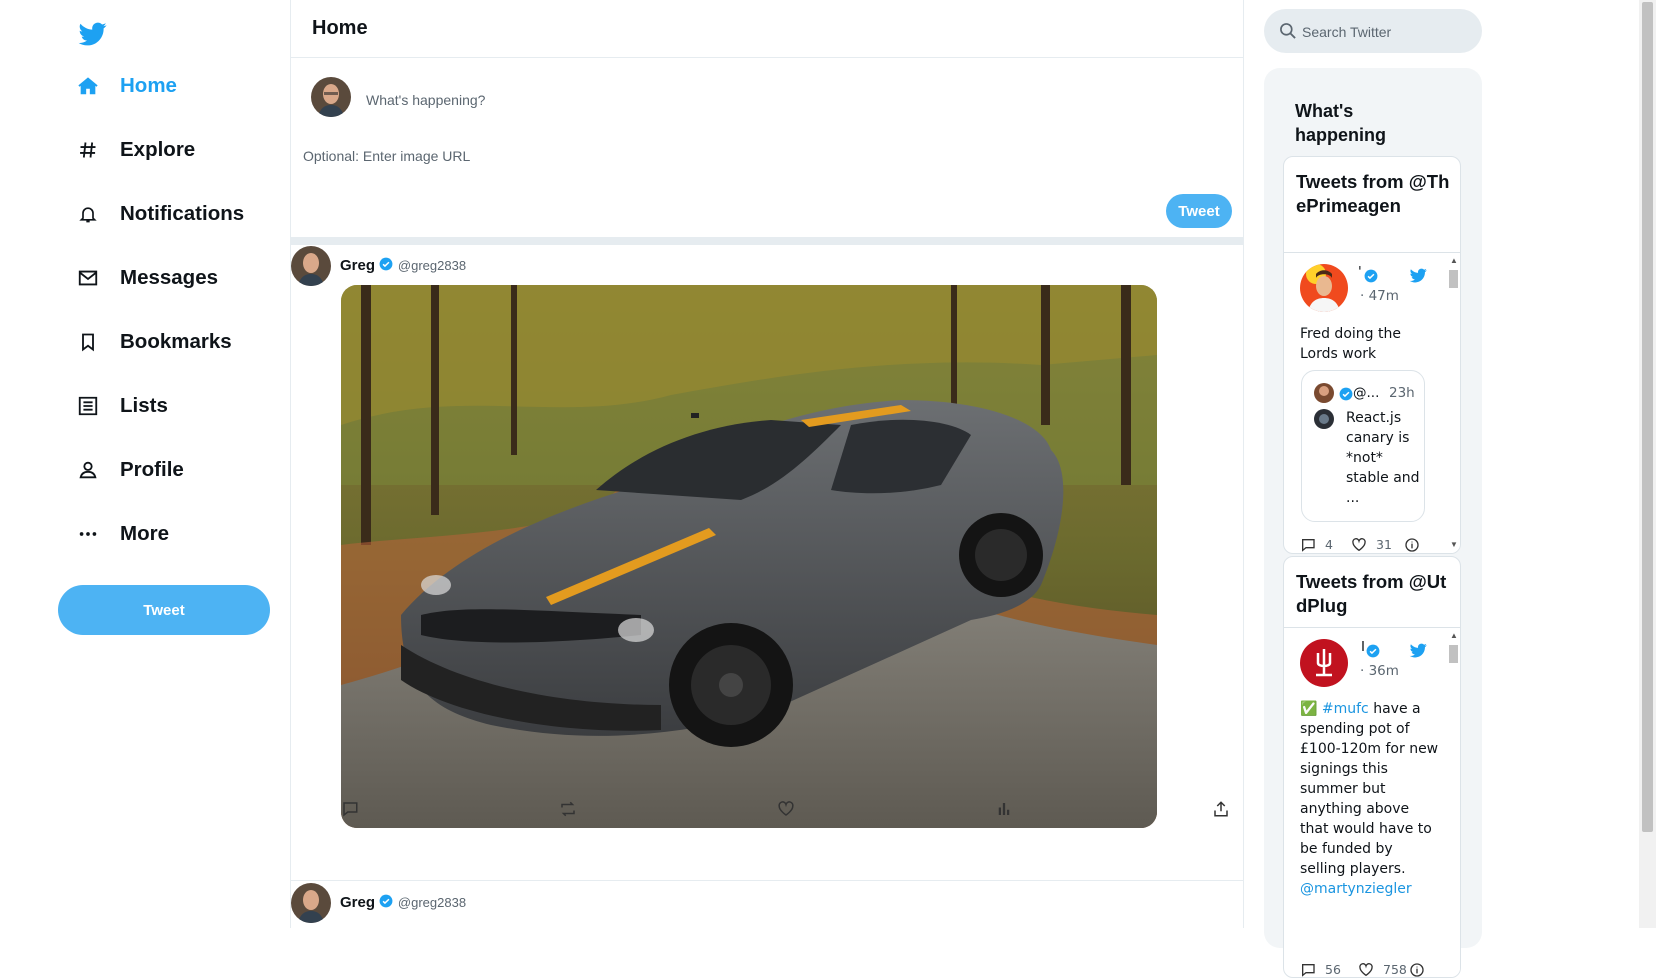 This screenshot has width=1656, height=978. I want to click on nav-home: Home, so click(126, 86).